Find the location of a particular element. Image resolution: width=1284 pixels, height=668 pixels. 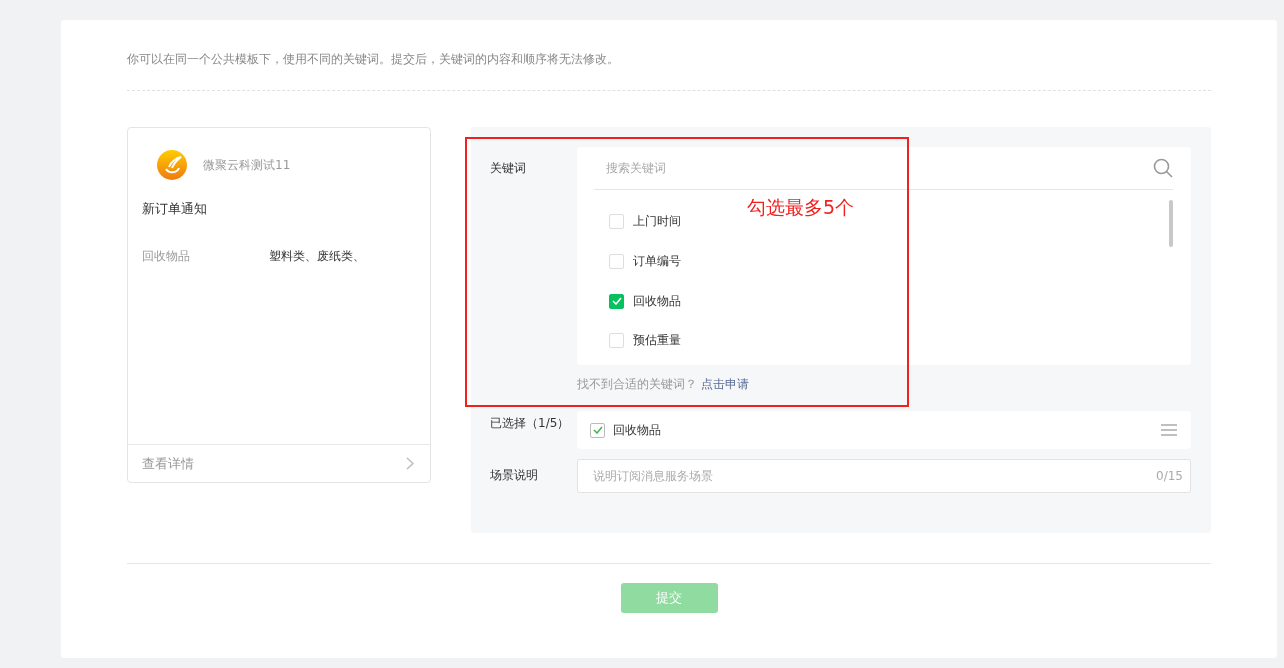

selected-keyword-row: 回收物品 is located at coordinates (884, 430).